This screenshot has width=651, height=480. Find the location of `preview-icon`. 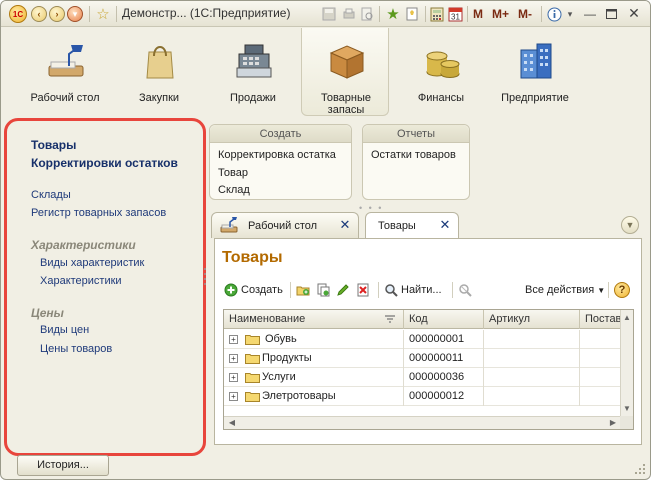

preview-icon is located at coordinates (367, 14).